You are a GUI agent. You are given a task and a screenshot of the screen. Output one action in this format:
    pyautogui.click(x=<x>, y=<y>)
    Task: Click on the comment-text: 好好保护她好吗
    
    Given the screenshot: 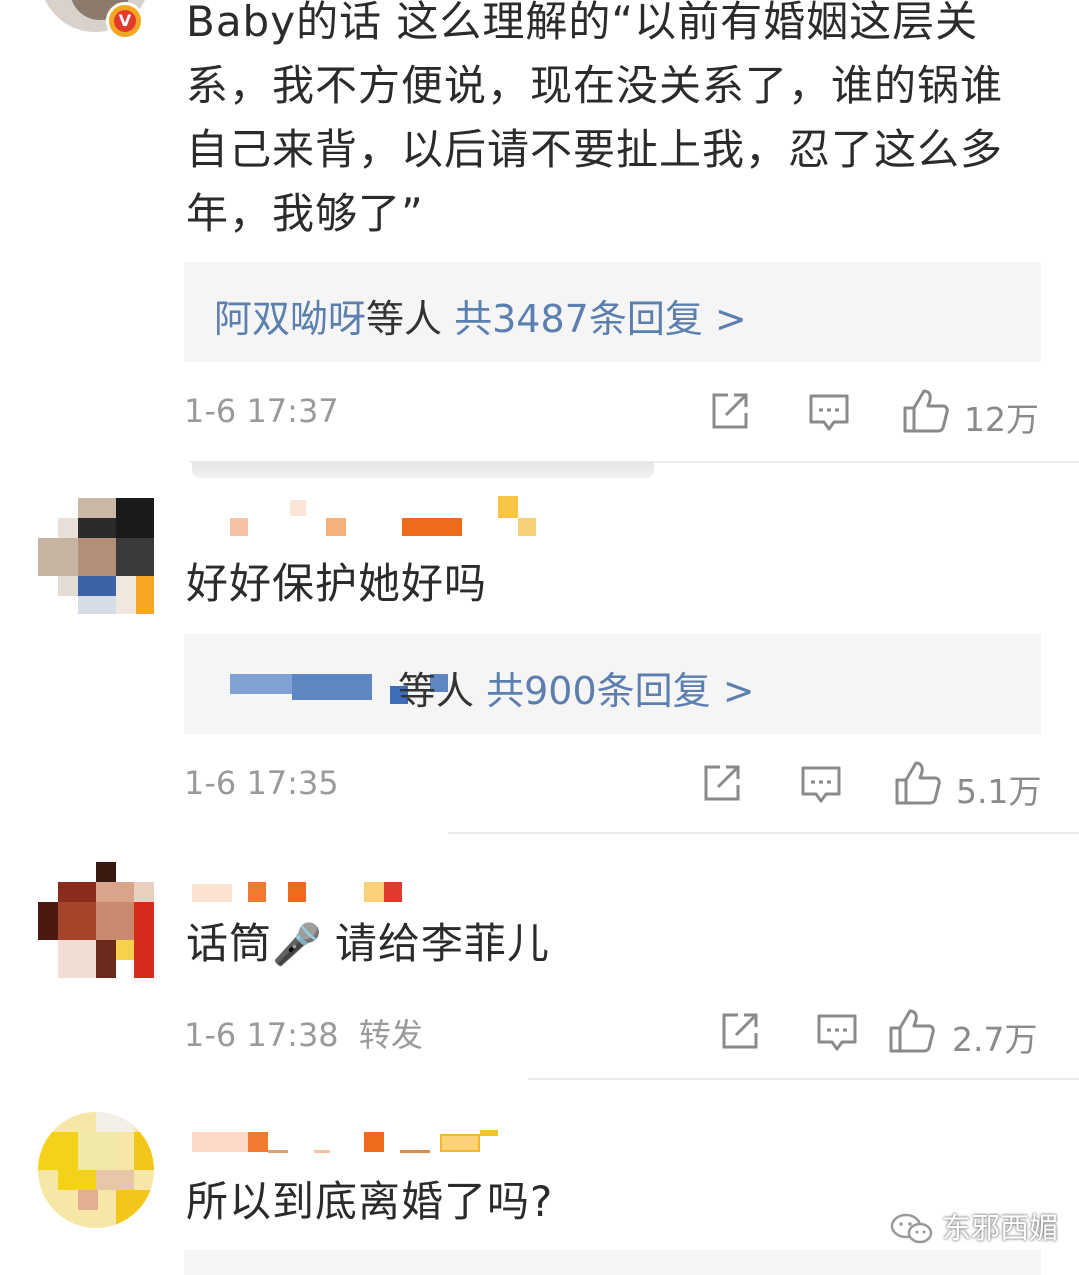 What is the action you would take?
    pyautogui.click(x=337, y=583)
    